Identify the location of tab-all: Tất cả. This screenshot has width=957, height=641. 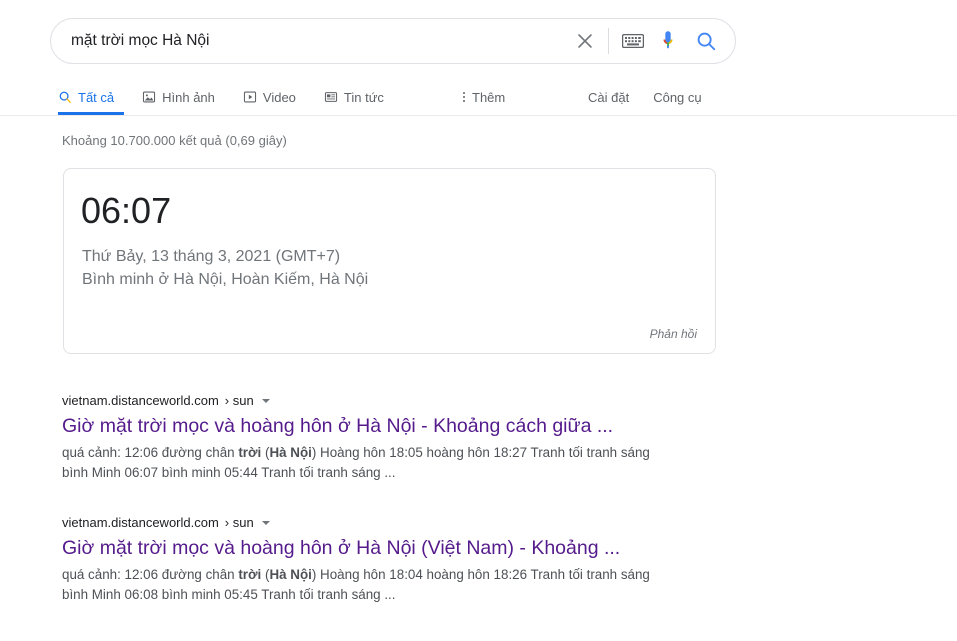
(94, 97).